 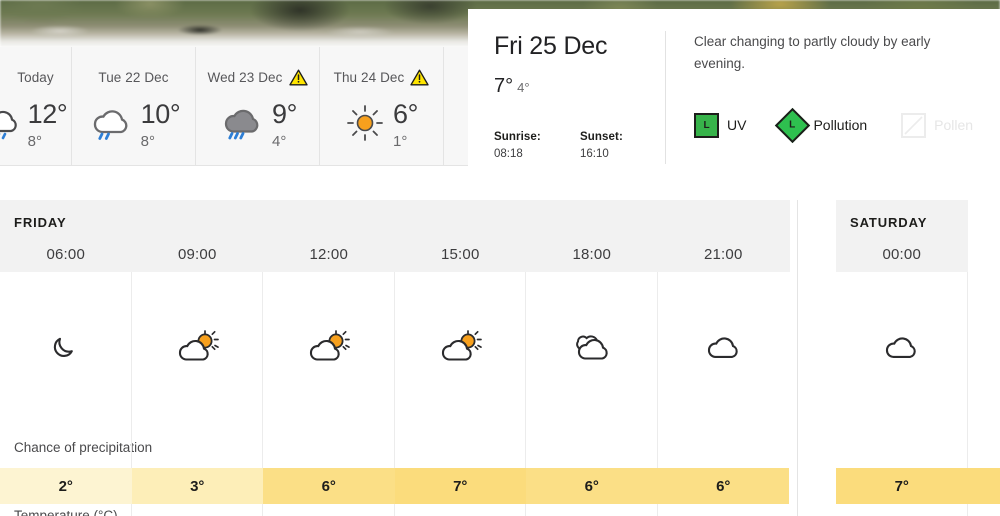 What do you see at coordinates (110, 125) in the screenshot?
I see `cloud-rain-icon` at bounding box center [110, 125].